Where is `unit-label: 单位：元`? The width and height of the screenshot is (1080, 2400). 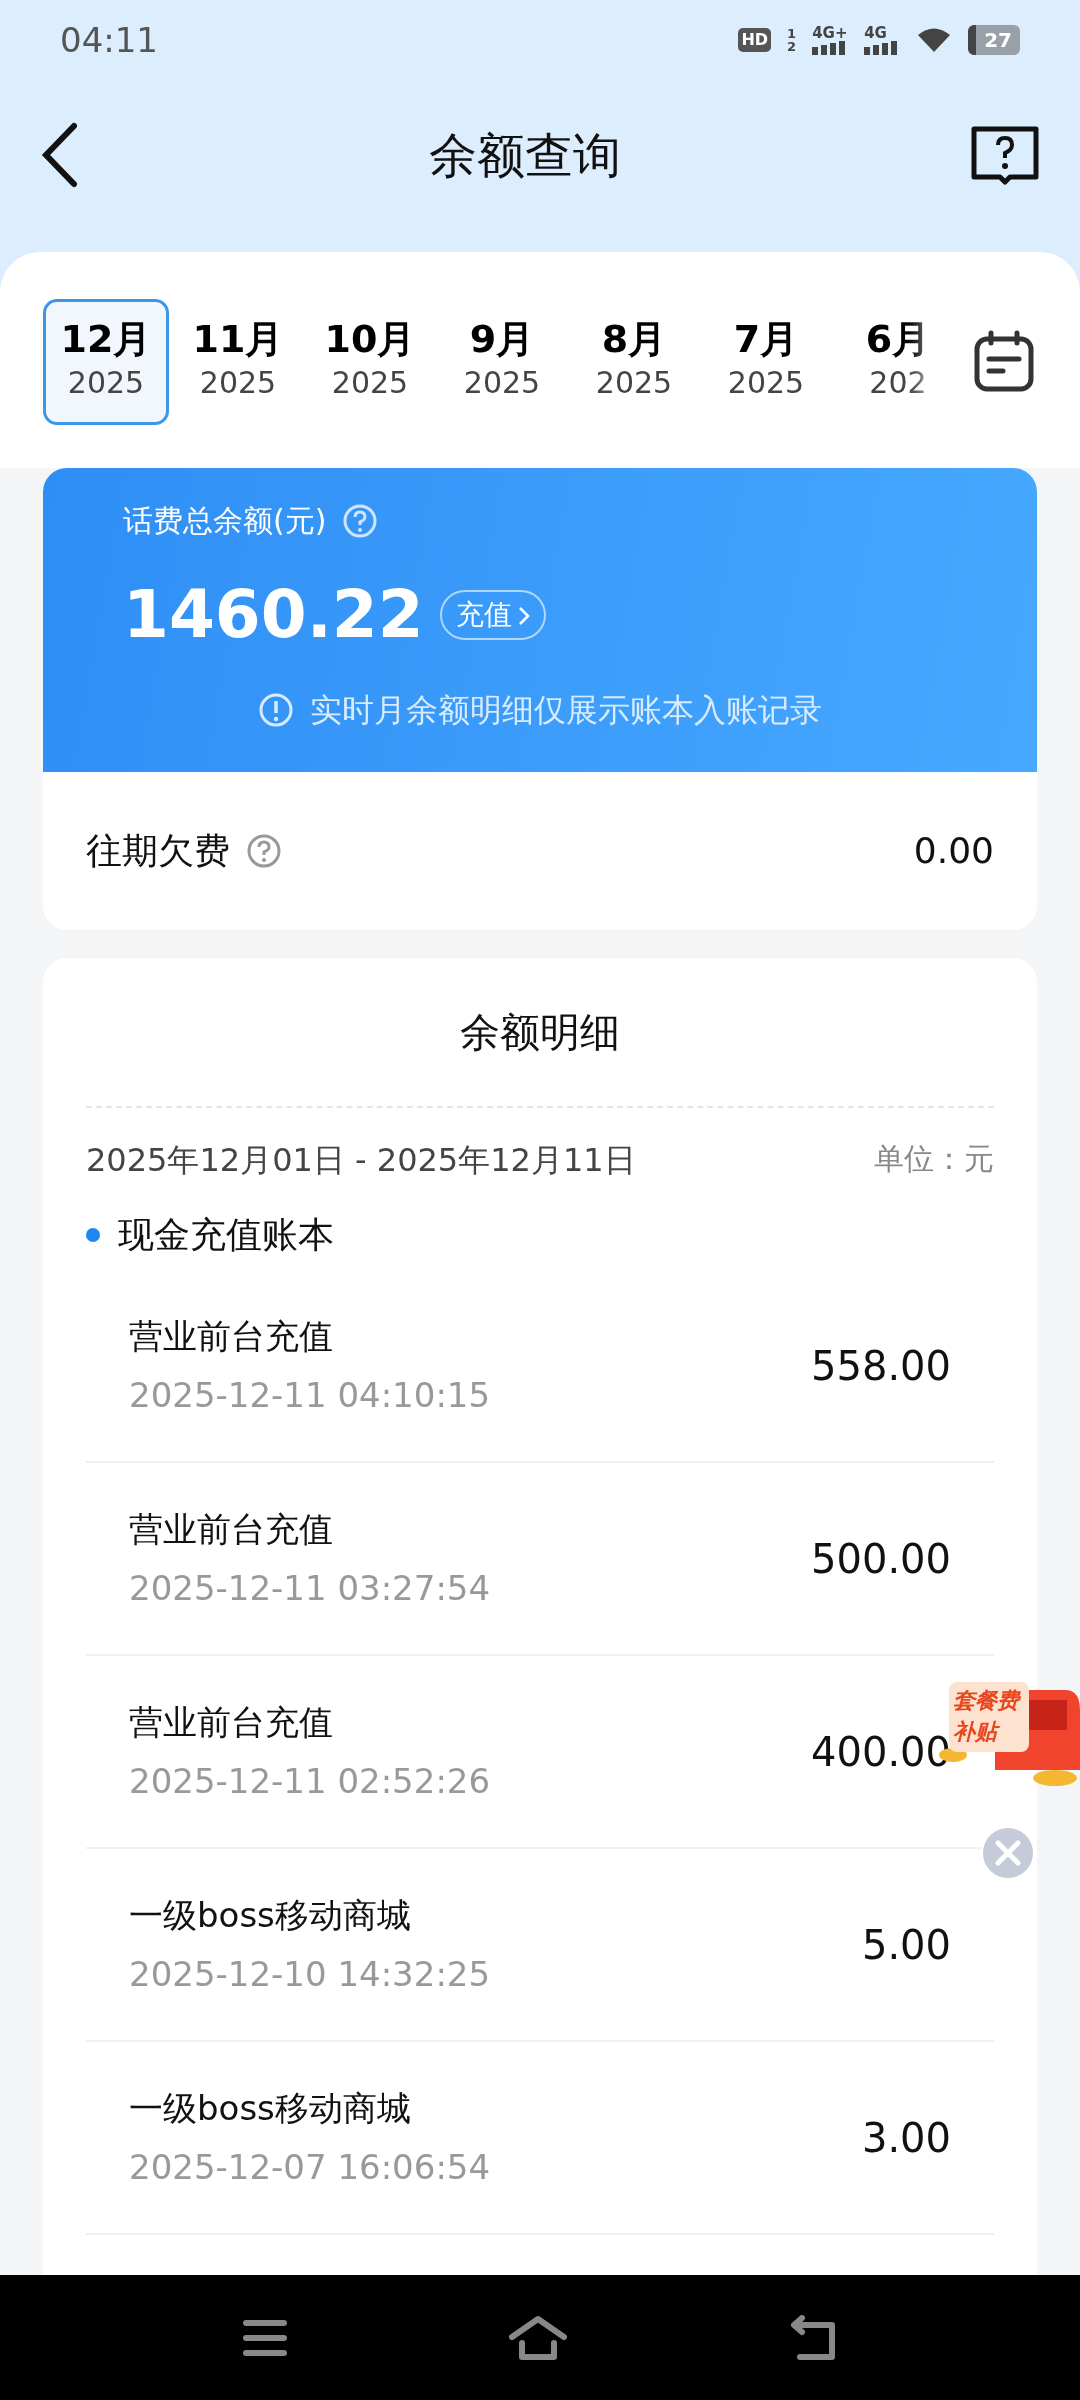
unit-label: 单位：元 is located at coordinates (934, 1159).